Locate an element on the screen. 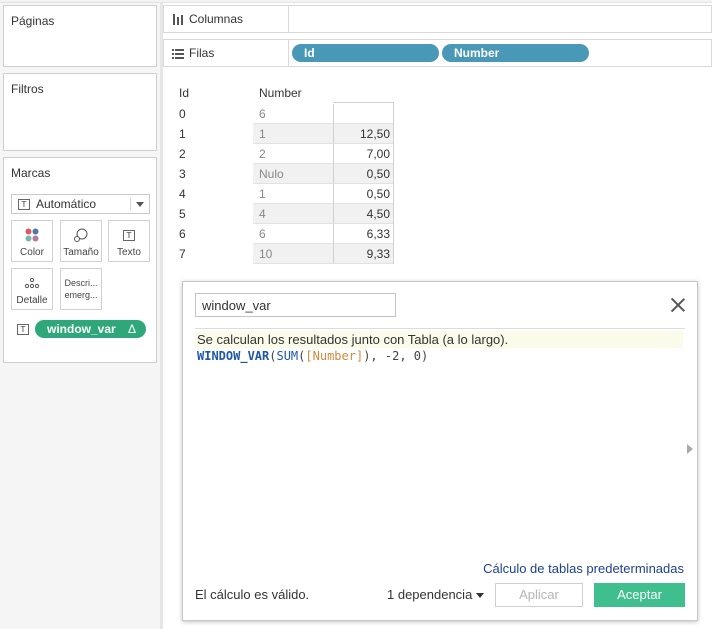 The width and height of the screenshot is (712, 629). validity-status: El cálculo es válido. is located at coordinates (252, 594).